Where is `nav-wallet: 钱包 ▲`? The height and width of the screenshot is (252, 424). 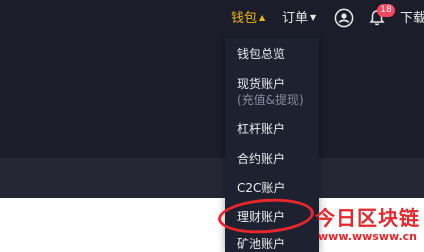
nav-wallet: 钱包 ▲ is located at coordinates (248, 19).